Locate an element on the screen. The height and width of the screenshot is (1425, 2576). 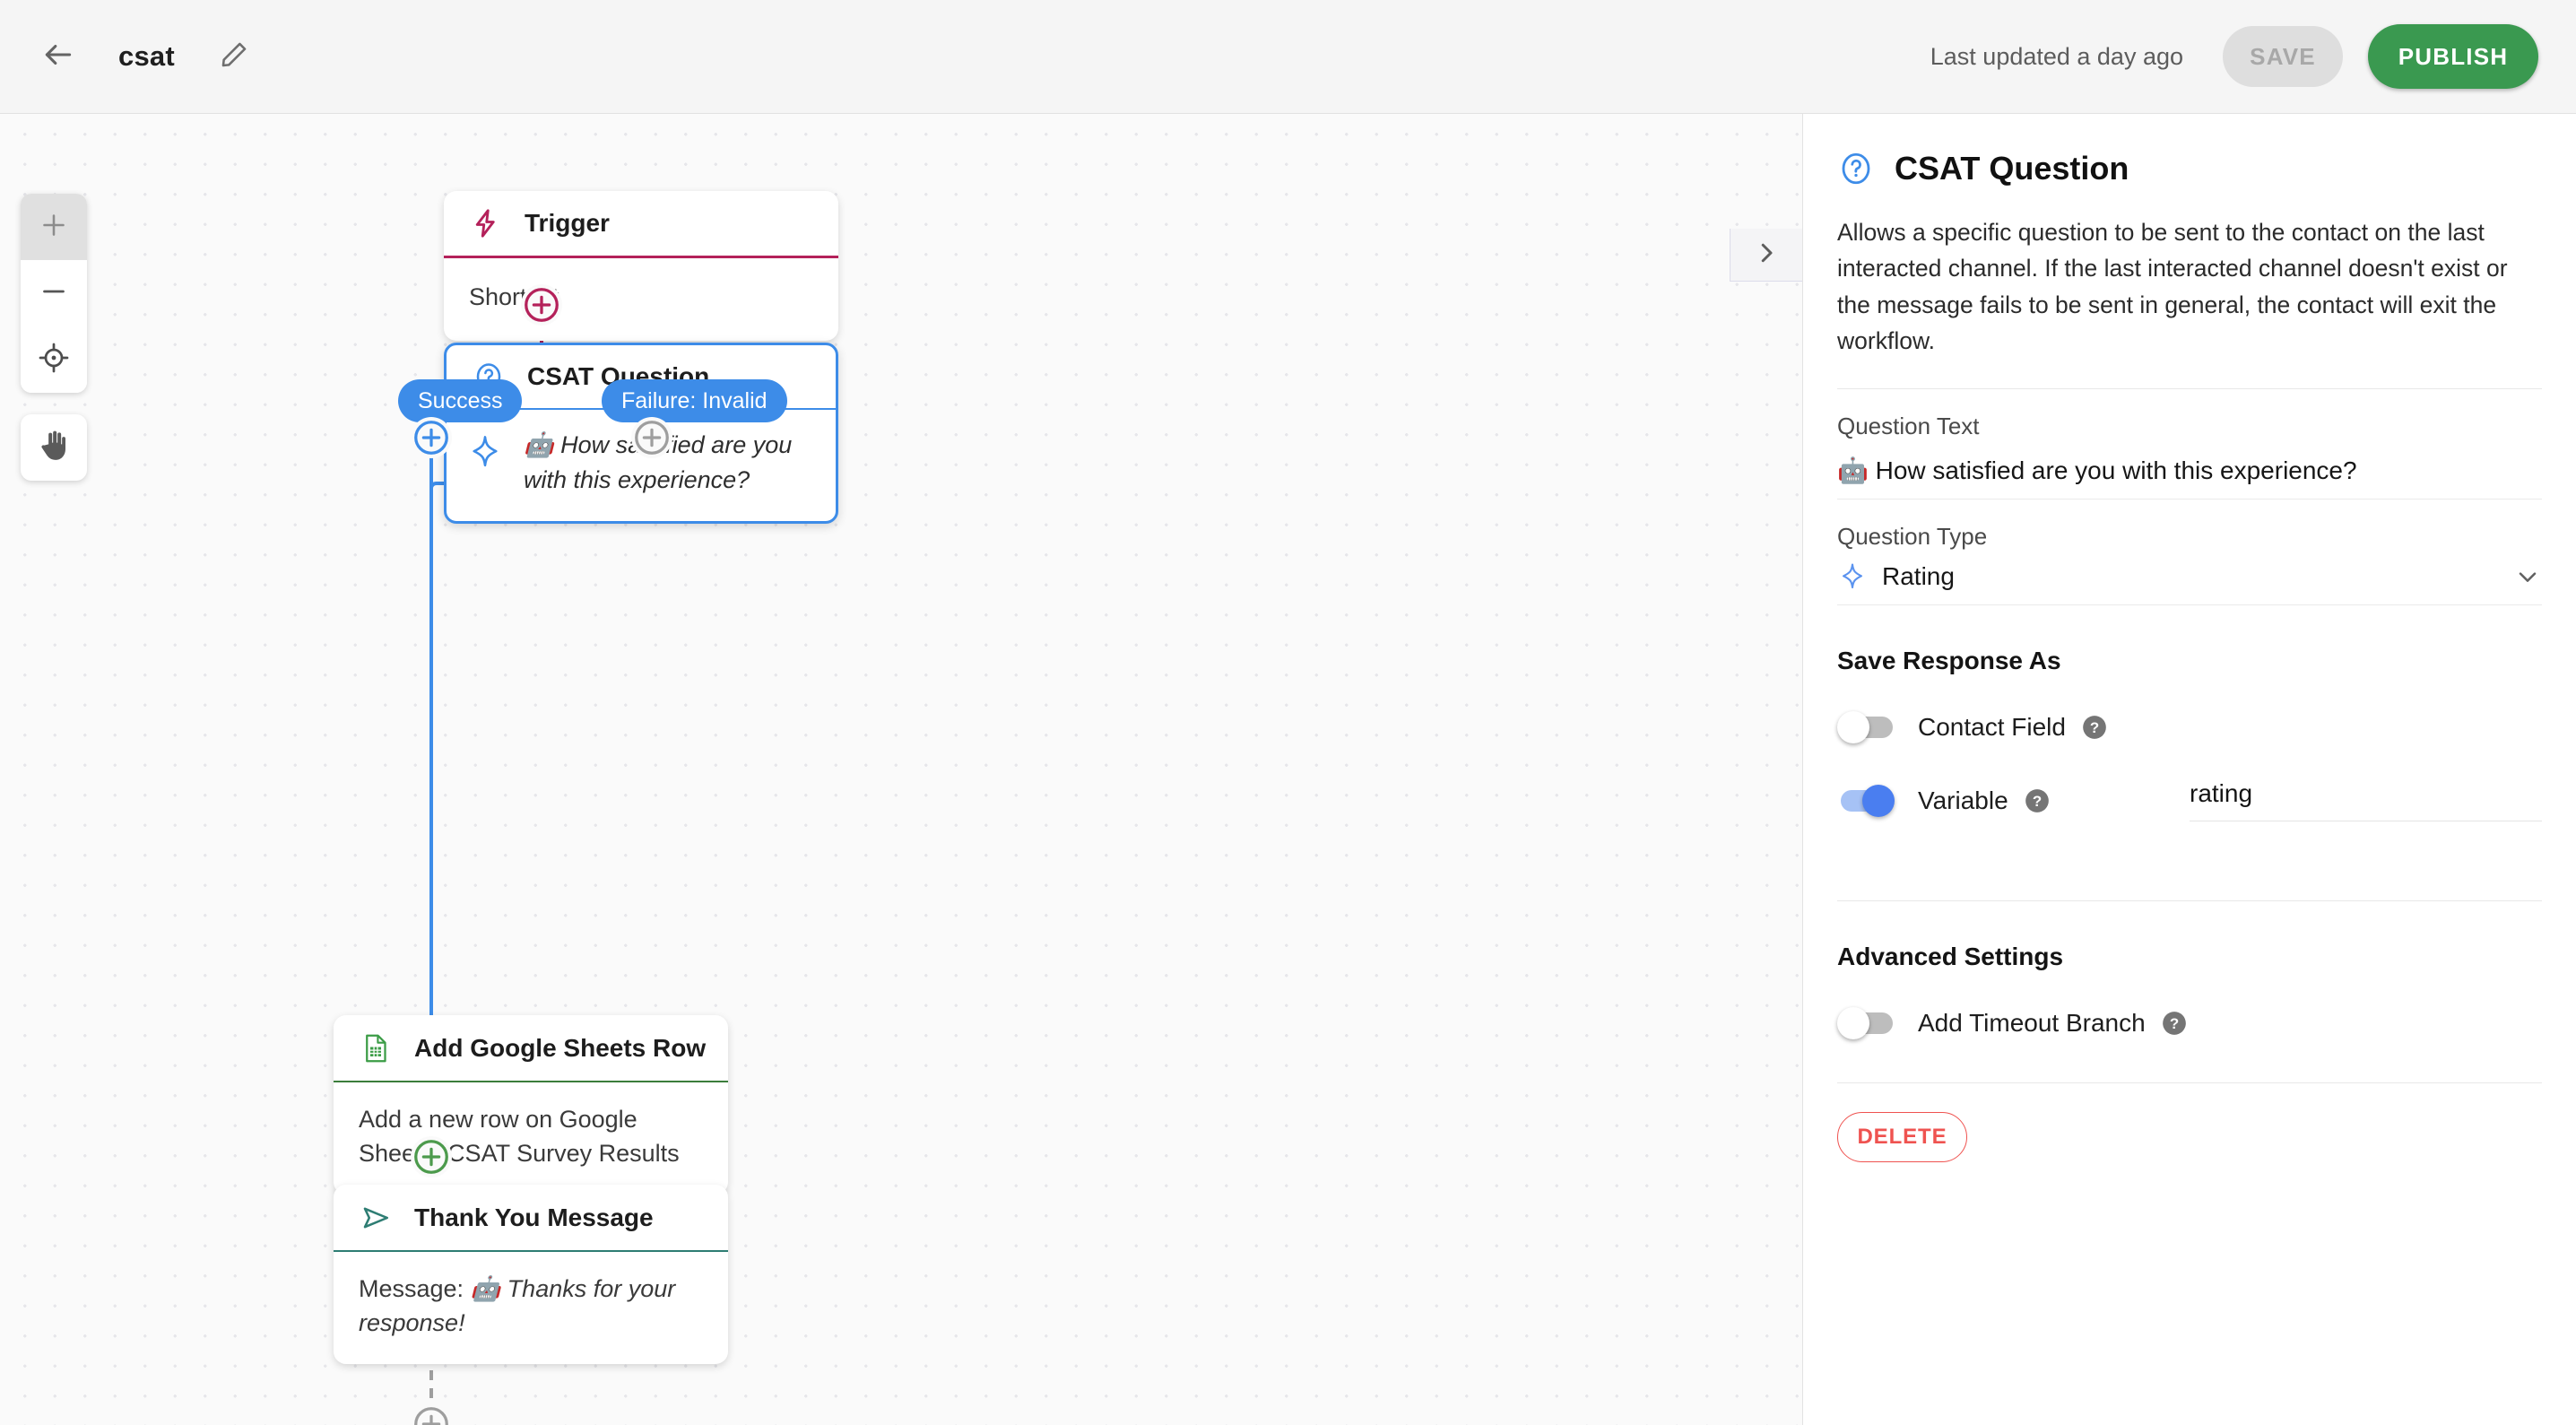
hand-icon is located at coordinates (54, 448).